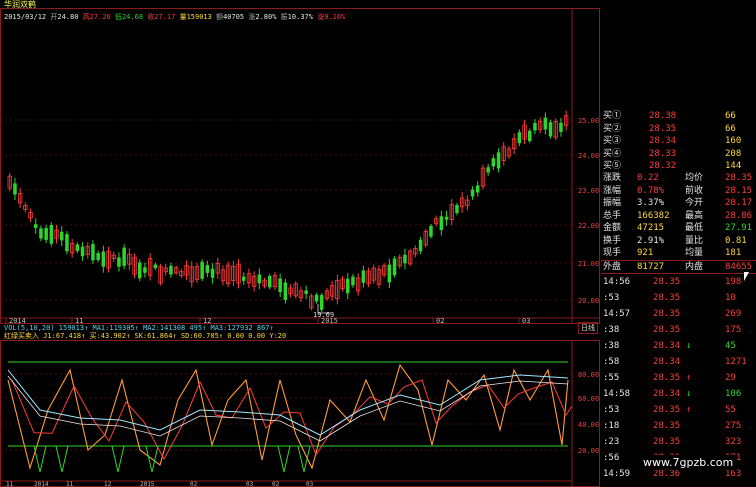 Image resolution: width=756 pixels, height=487 pixels. I want to click on tick-volume: 10, so click(730, 298).